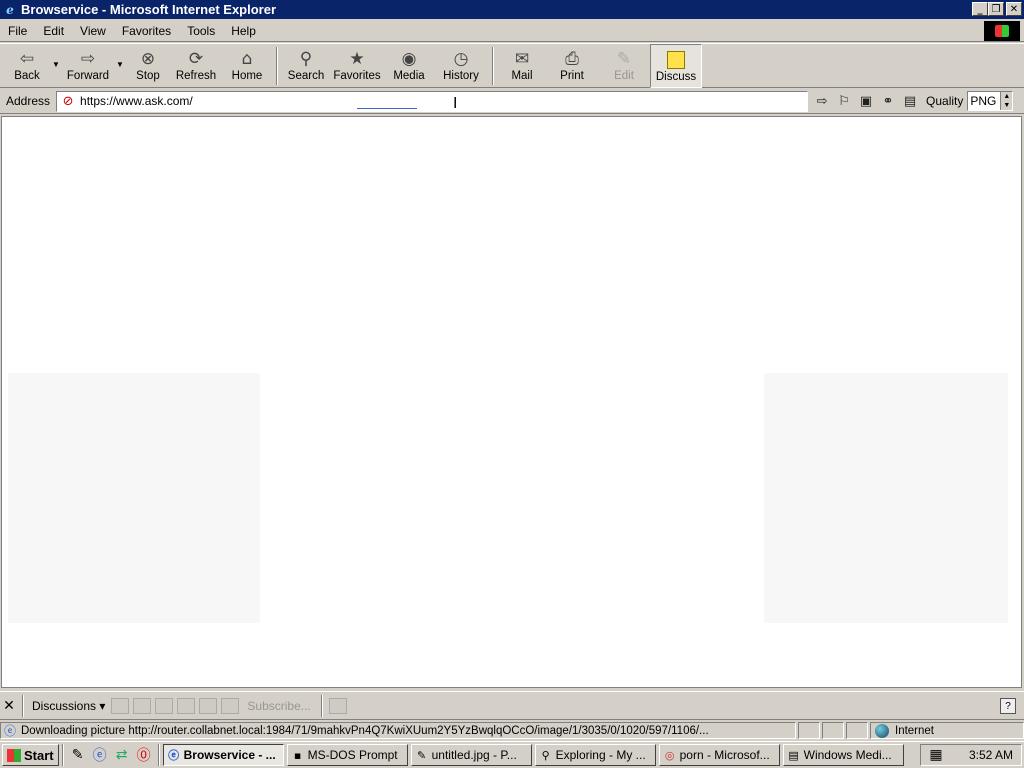 This screenshot has width=1024, height=768. What do you see at coordinates (306, 59) in the screenshot?
I see `search-icon: ⚲` at bounding box center [306, 59].